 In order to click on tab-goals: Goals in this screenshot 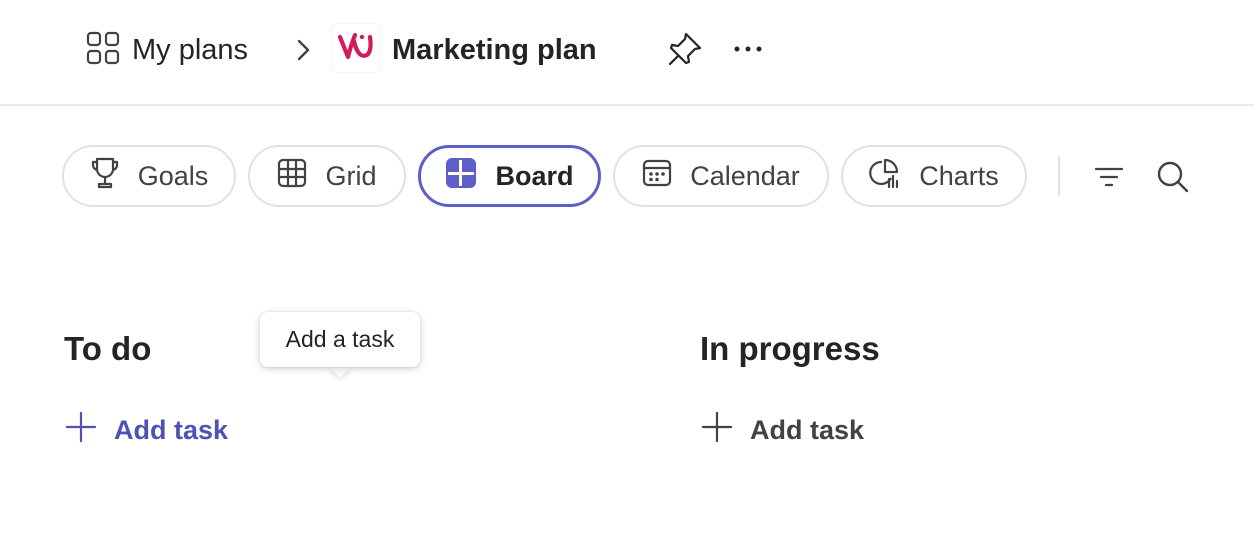, I will do `click(149, 176)`.